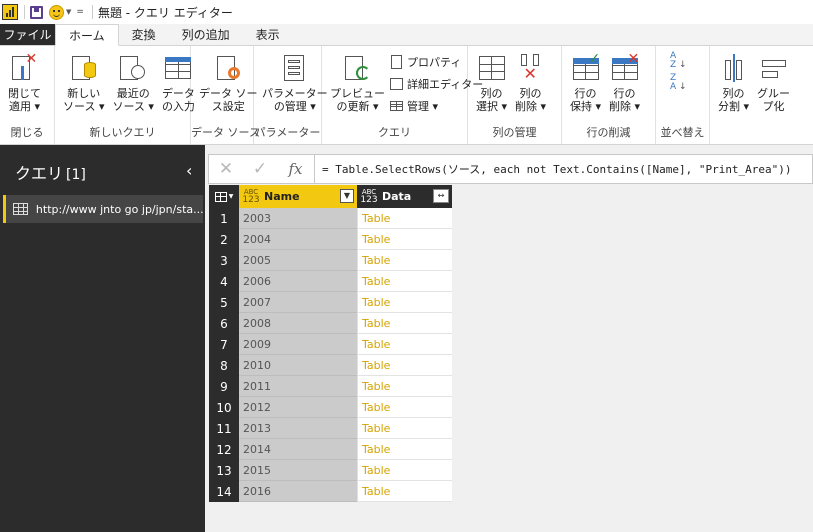  What do you see at coordinates (224, 239) in the screenshot?
I see `row-number: 2` at bounding box center [224, 239].